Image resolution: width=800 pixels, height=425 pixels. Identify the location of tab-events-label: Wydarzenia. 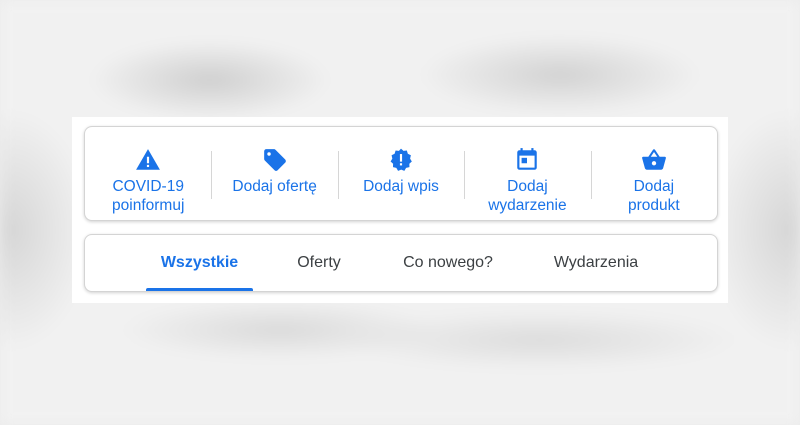
(596, 262).